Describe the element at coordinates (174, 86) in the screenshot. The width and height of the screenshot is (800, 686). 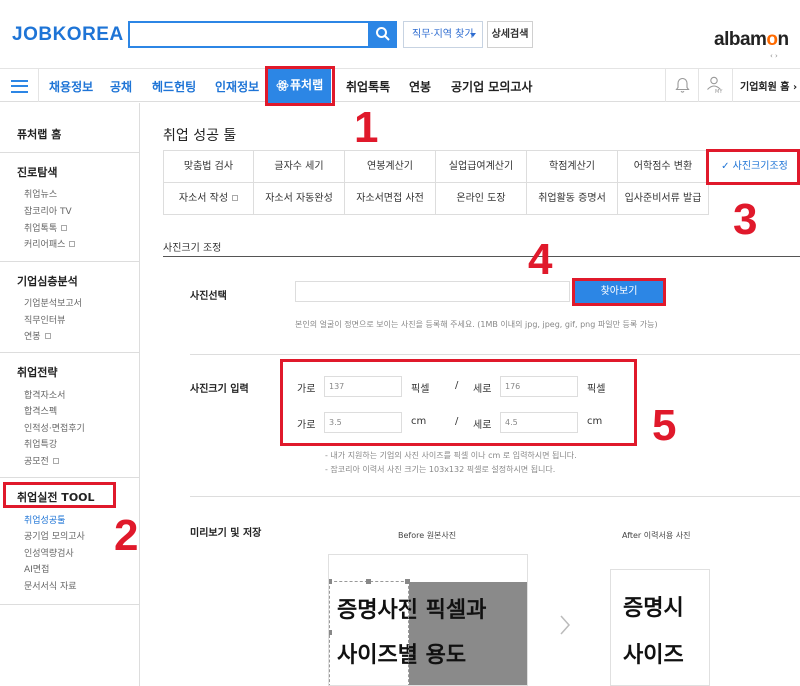
I see `nav-item-headhunting: 헤드헌팅` at that location.